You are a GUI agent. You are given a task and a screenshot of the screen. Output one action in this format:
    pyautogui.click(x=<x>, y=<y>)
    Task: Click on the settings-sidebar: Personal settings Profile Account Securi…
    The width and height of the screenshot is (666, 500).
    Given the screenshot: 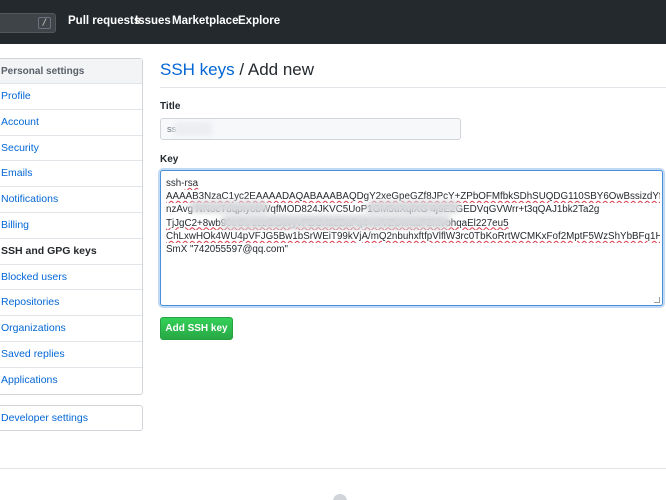 What is the action you would take?
    pyautogui.click(x=71, y=226)
    